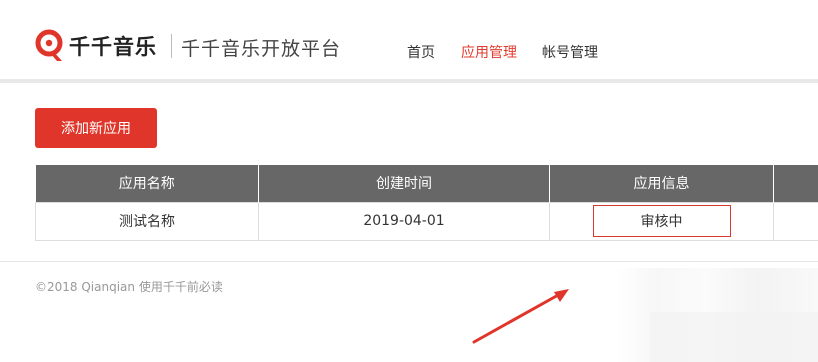 This screenshot has height=362, width=818. What do you see at coordinates (49, 45) in the screenshot?
I see `qianqian-logo-icon` at bounding box center [49, 45].